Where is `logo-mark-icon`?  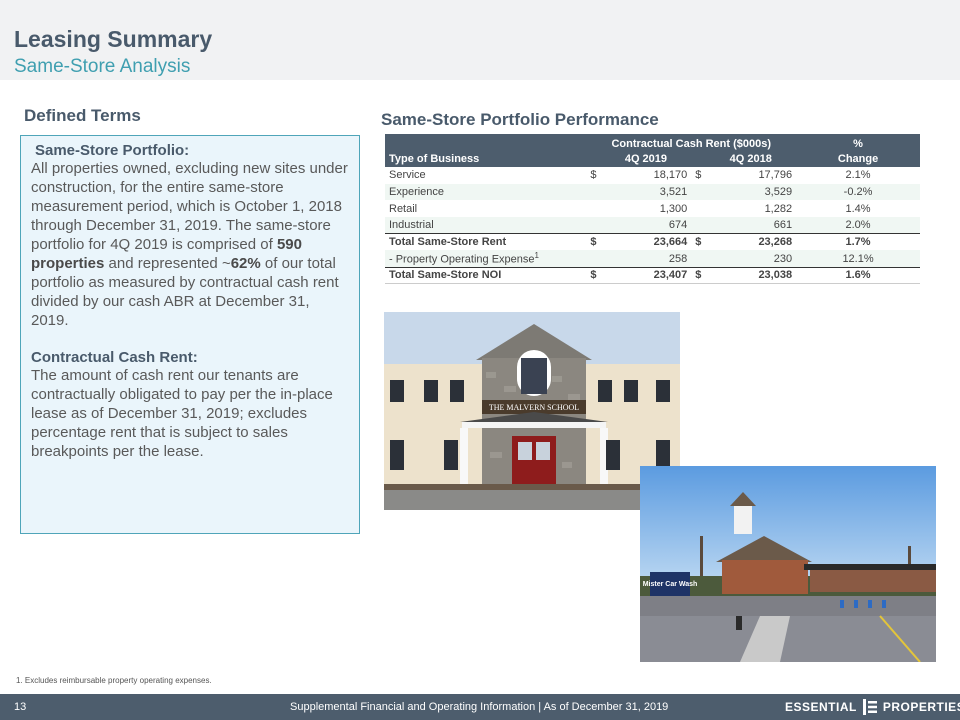 logo-mark-icon is located at coordinates (869, 707).